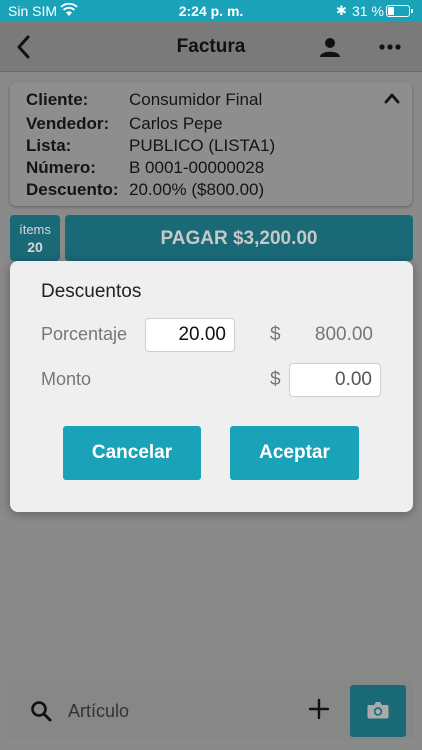 The image size is (422, 750). Describe the element at coordinates (343, 334) in the screenshot. I see `percent-amount: 800.00` at that location.